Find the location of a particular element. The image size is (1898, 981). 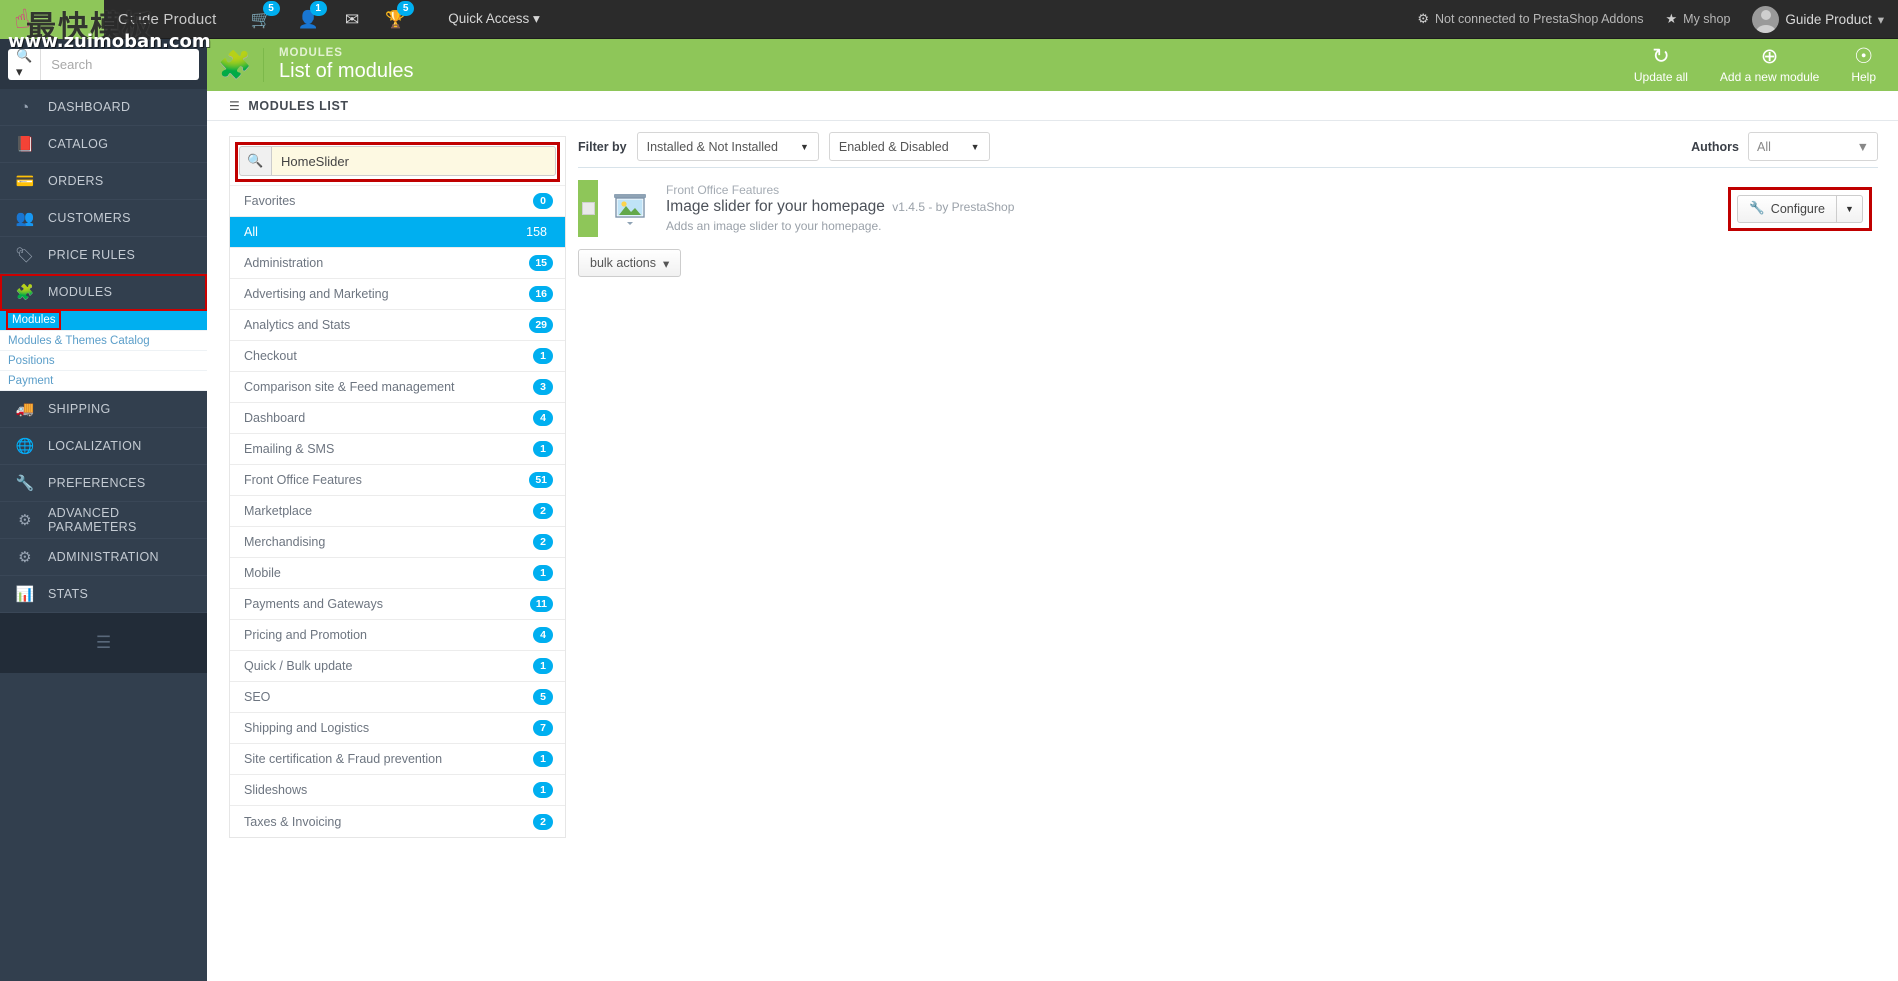

sidebar-item-dashboard: ◔ DASHBOARD is located at coordinates (103, 107).